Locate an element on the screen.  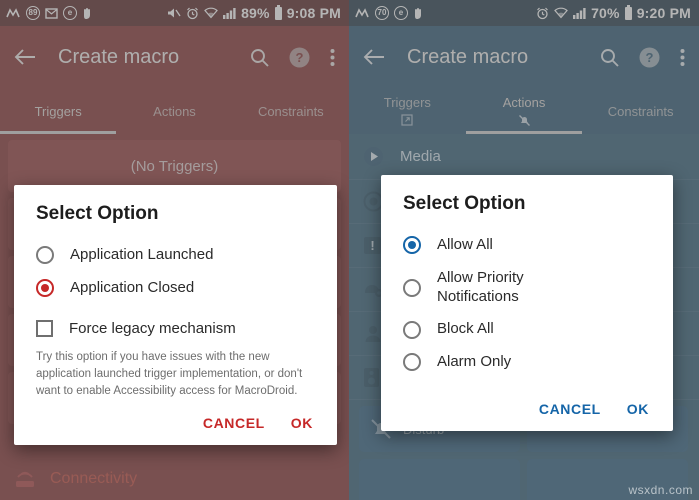
radio-option-allow-priority-notifications: Allow Priority Notifications is located at coordinates (527, 288).